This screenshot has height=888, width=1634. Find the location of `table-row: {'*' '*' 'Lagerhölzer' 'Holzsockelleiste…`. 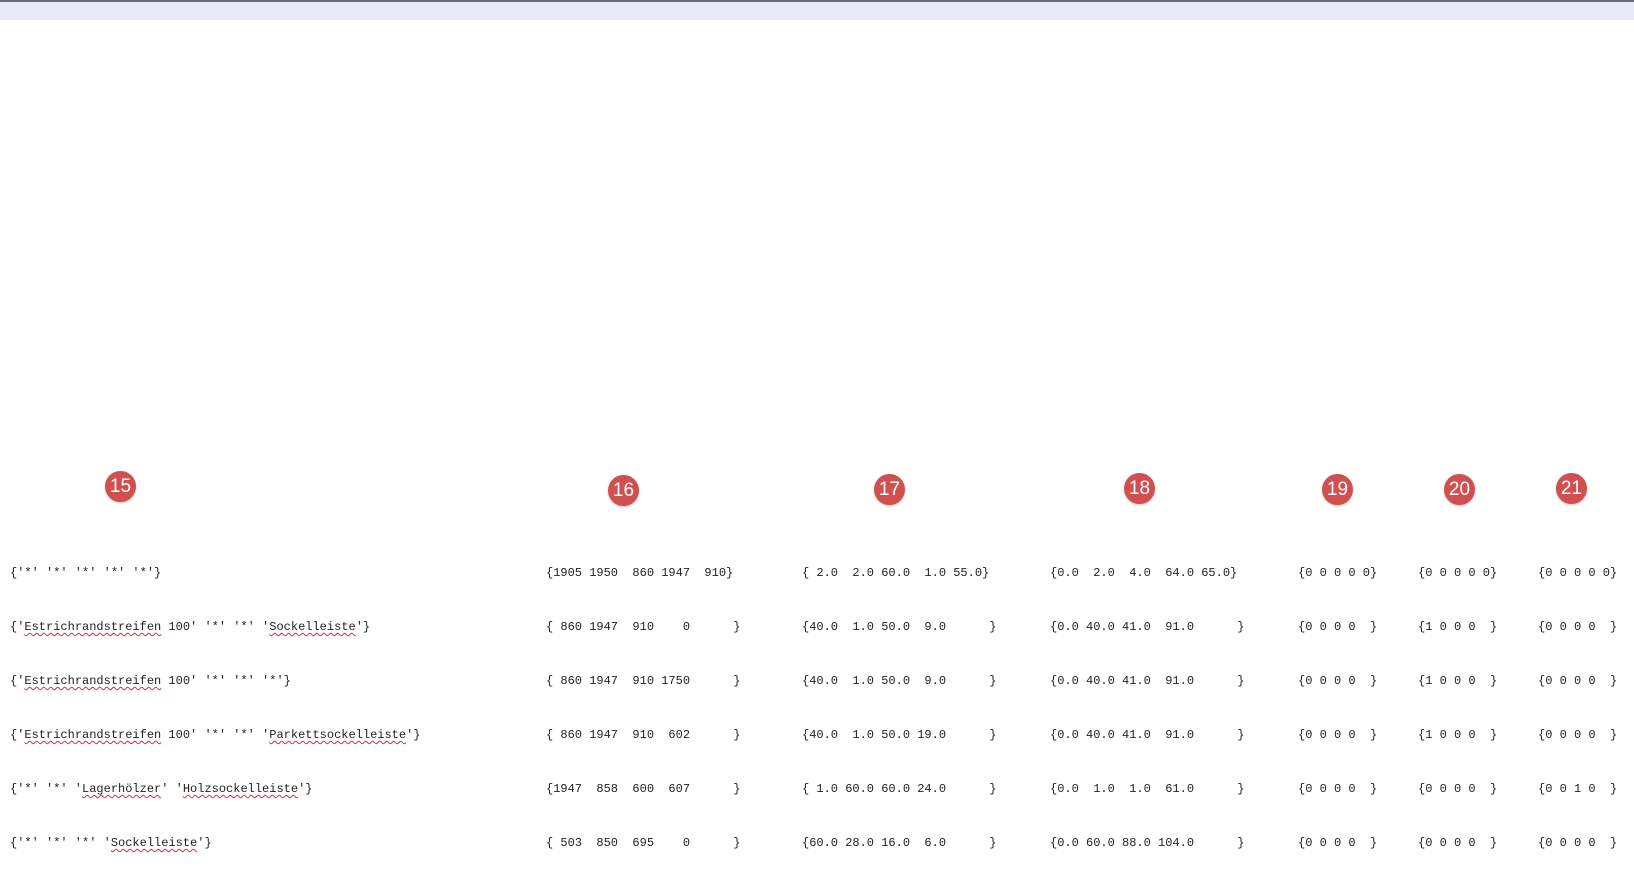

table-row: {'*' '*' 'Lagerhölzer' 'Holzsockelleiste… is located at coordinates (161, 789).